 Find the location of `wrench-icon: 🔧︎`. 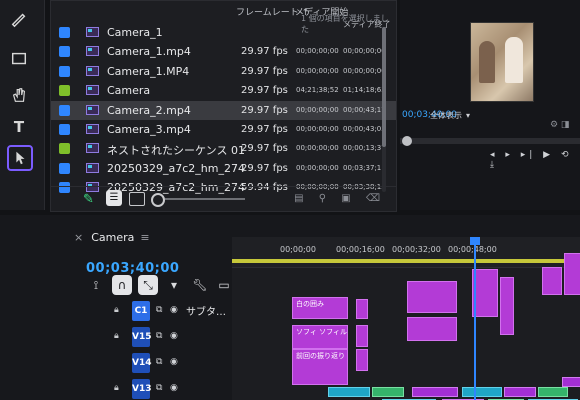

wrench-icon: 🔧︎ is located at coordinates (200, 285).